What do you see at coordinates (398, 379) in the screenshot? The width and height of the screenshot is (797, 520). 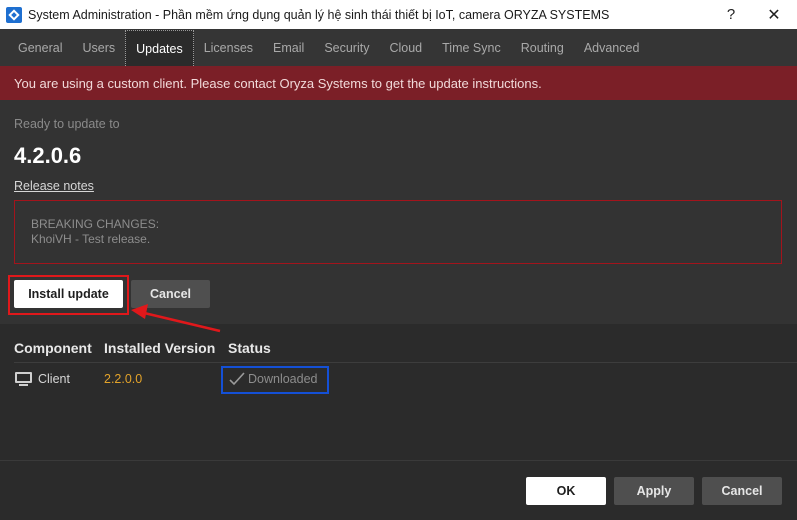 I see `table-row: Client 2.2.0.0` at bounding box center [398, 379].